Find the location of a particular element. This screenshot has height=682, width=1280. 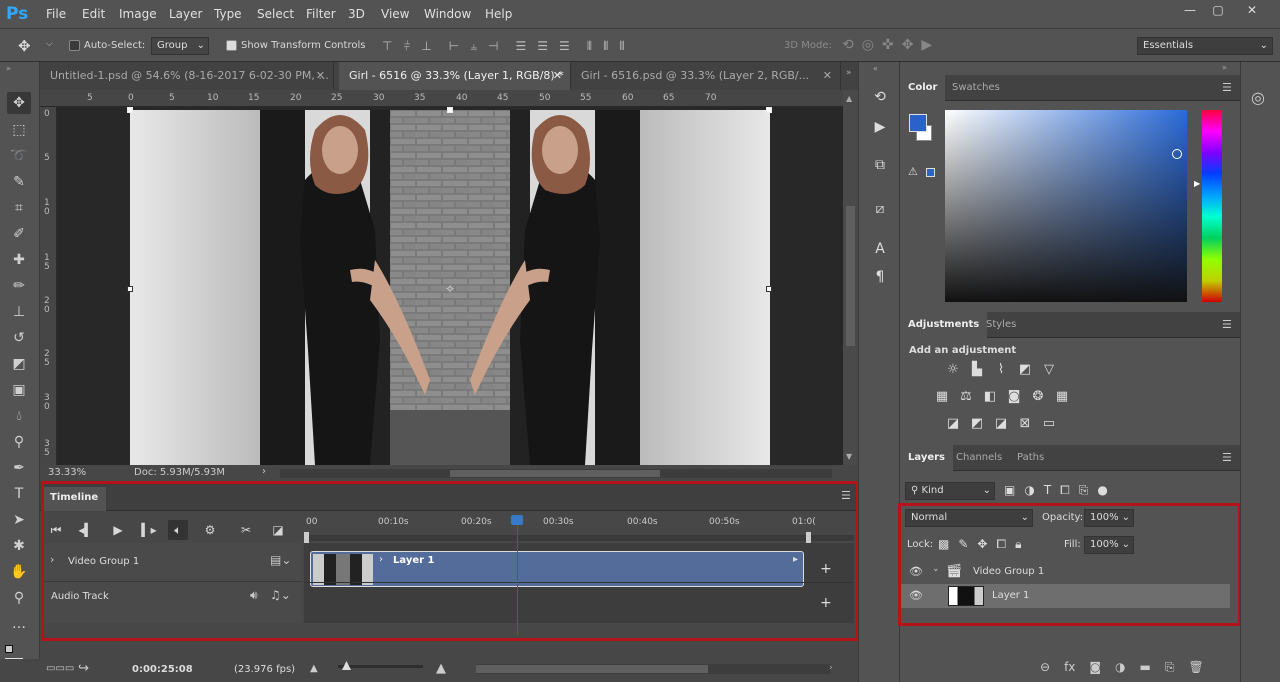

color-picker-cursor is located at coordinates (1177, 154).